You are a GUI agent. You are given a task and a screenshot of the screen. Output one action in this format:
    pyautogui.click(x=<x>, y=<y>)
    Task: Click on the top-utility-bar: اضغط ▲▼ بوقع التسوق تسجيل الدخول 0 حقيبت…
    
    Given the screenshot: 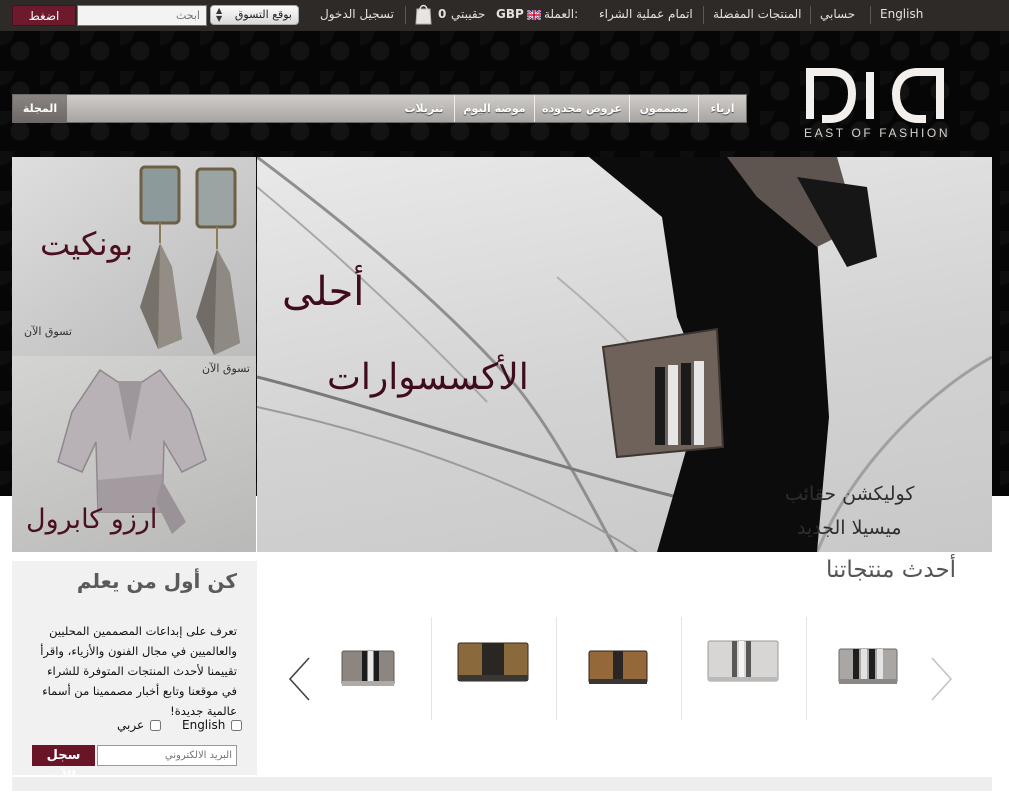 What is the action you would take?
    pyautogui.click(x=504, y=15)
    